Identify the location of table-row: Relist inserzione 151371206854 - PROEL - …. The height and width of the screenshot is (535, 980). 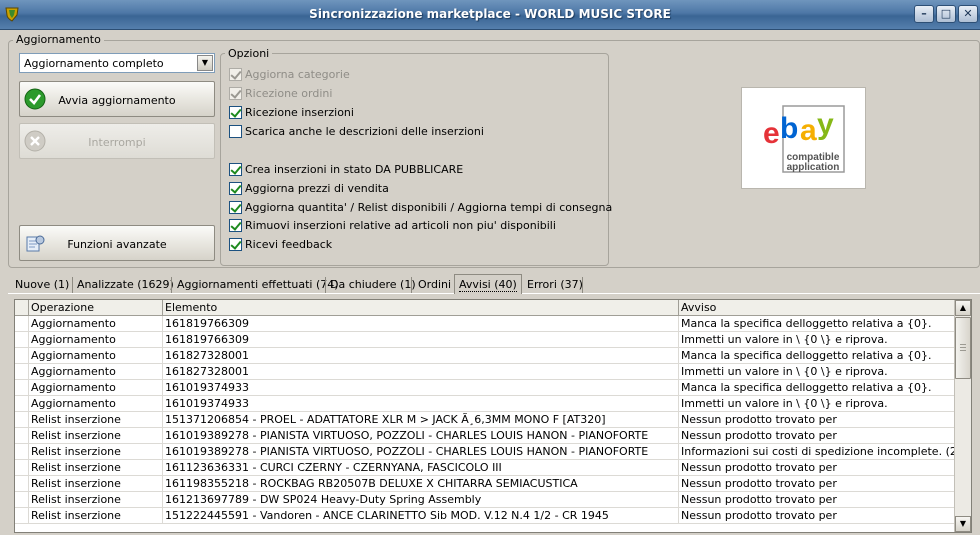
(485, 420).